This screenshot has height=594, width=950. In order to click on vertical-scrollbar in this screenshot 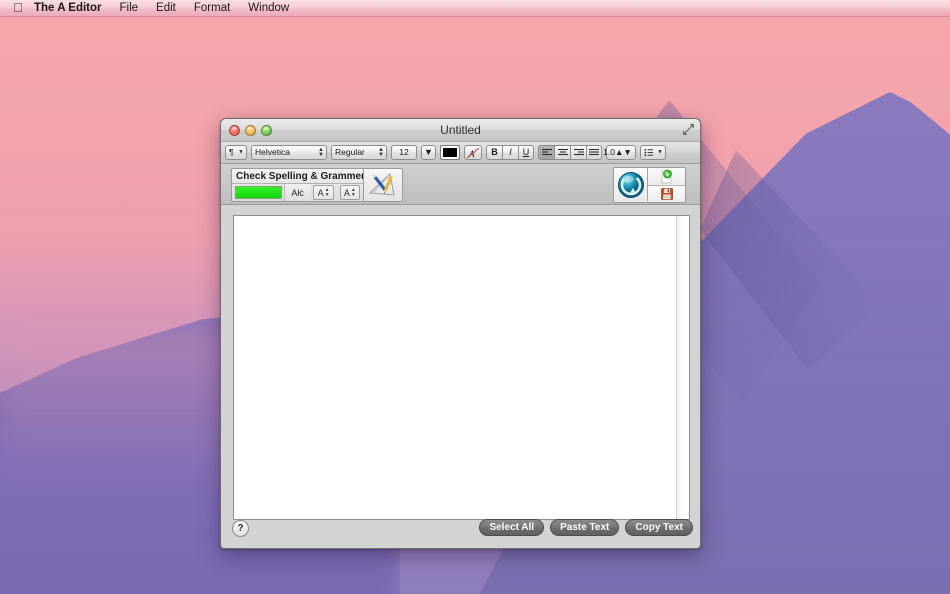, I will do `click(682, 367)`.